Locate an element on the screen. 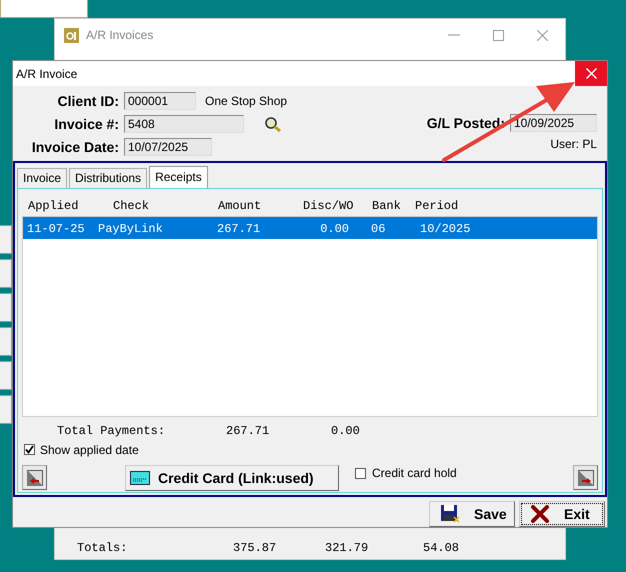 The width and height of the screenshot is (626, 572). table-cell-text: PayByLink is located at coordinates (131, 229).